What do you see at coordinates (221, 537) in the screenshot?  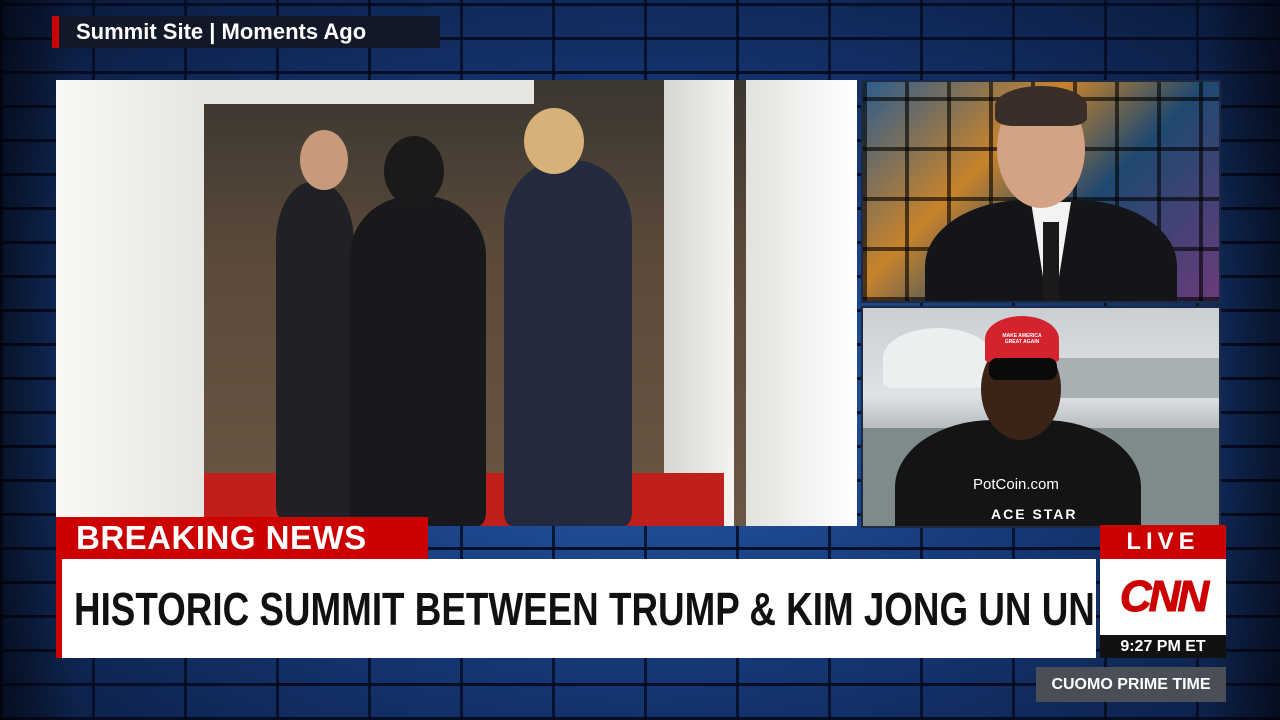 I see `breaking-news-label: BREAKING NEWS` at bounding box center [221, 537].